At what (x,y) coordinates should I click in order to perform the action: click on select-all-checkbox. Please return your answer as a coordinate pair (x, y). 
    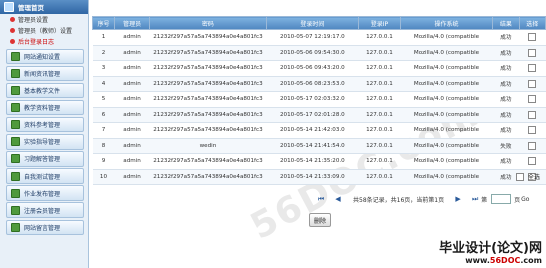
    Looking at the image, I should click on (520, 176).